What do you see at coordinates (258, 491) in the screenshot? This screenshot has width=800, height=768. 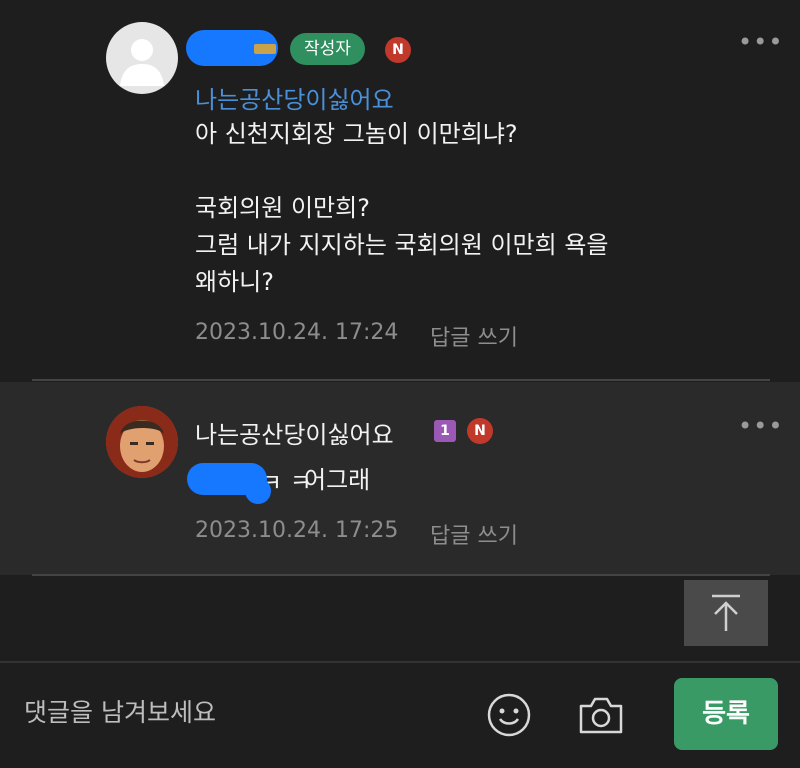 I see `redacted-mention-tail` at bounding box center [258, 491].